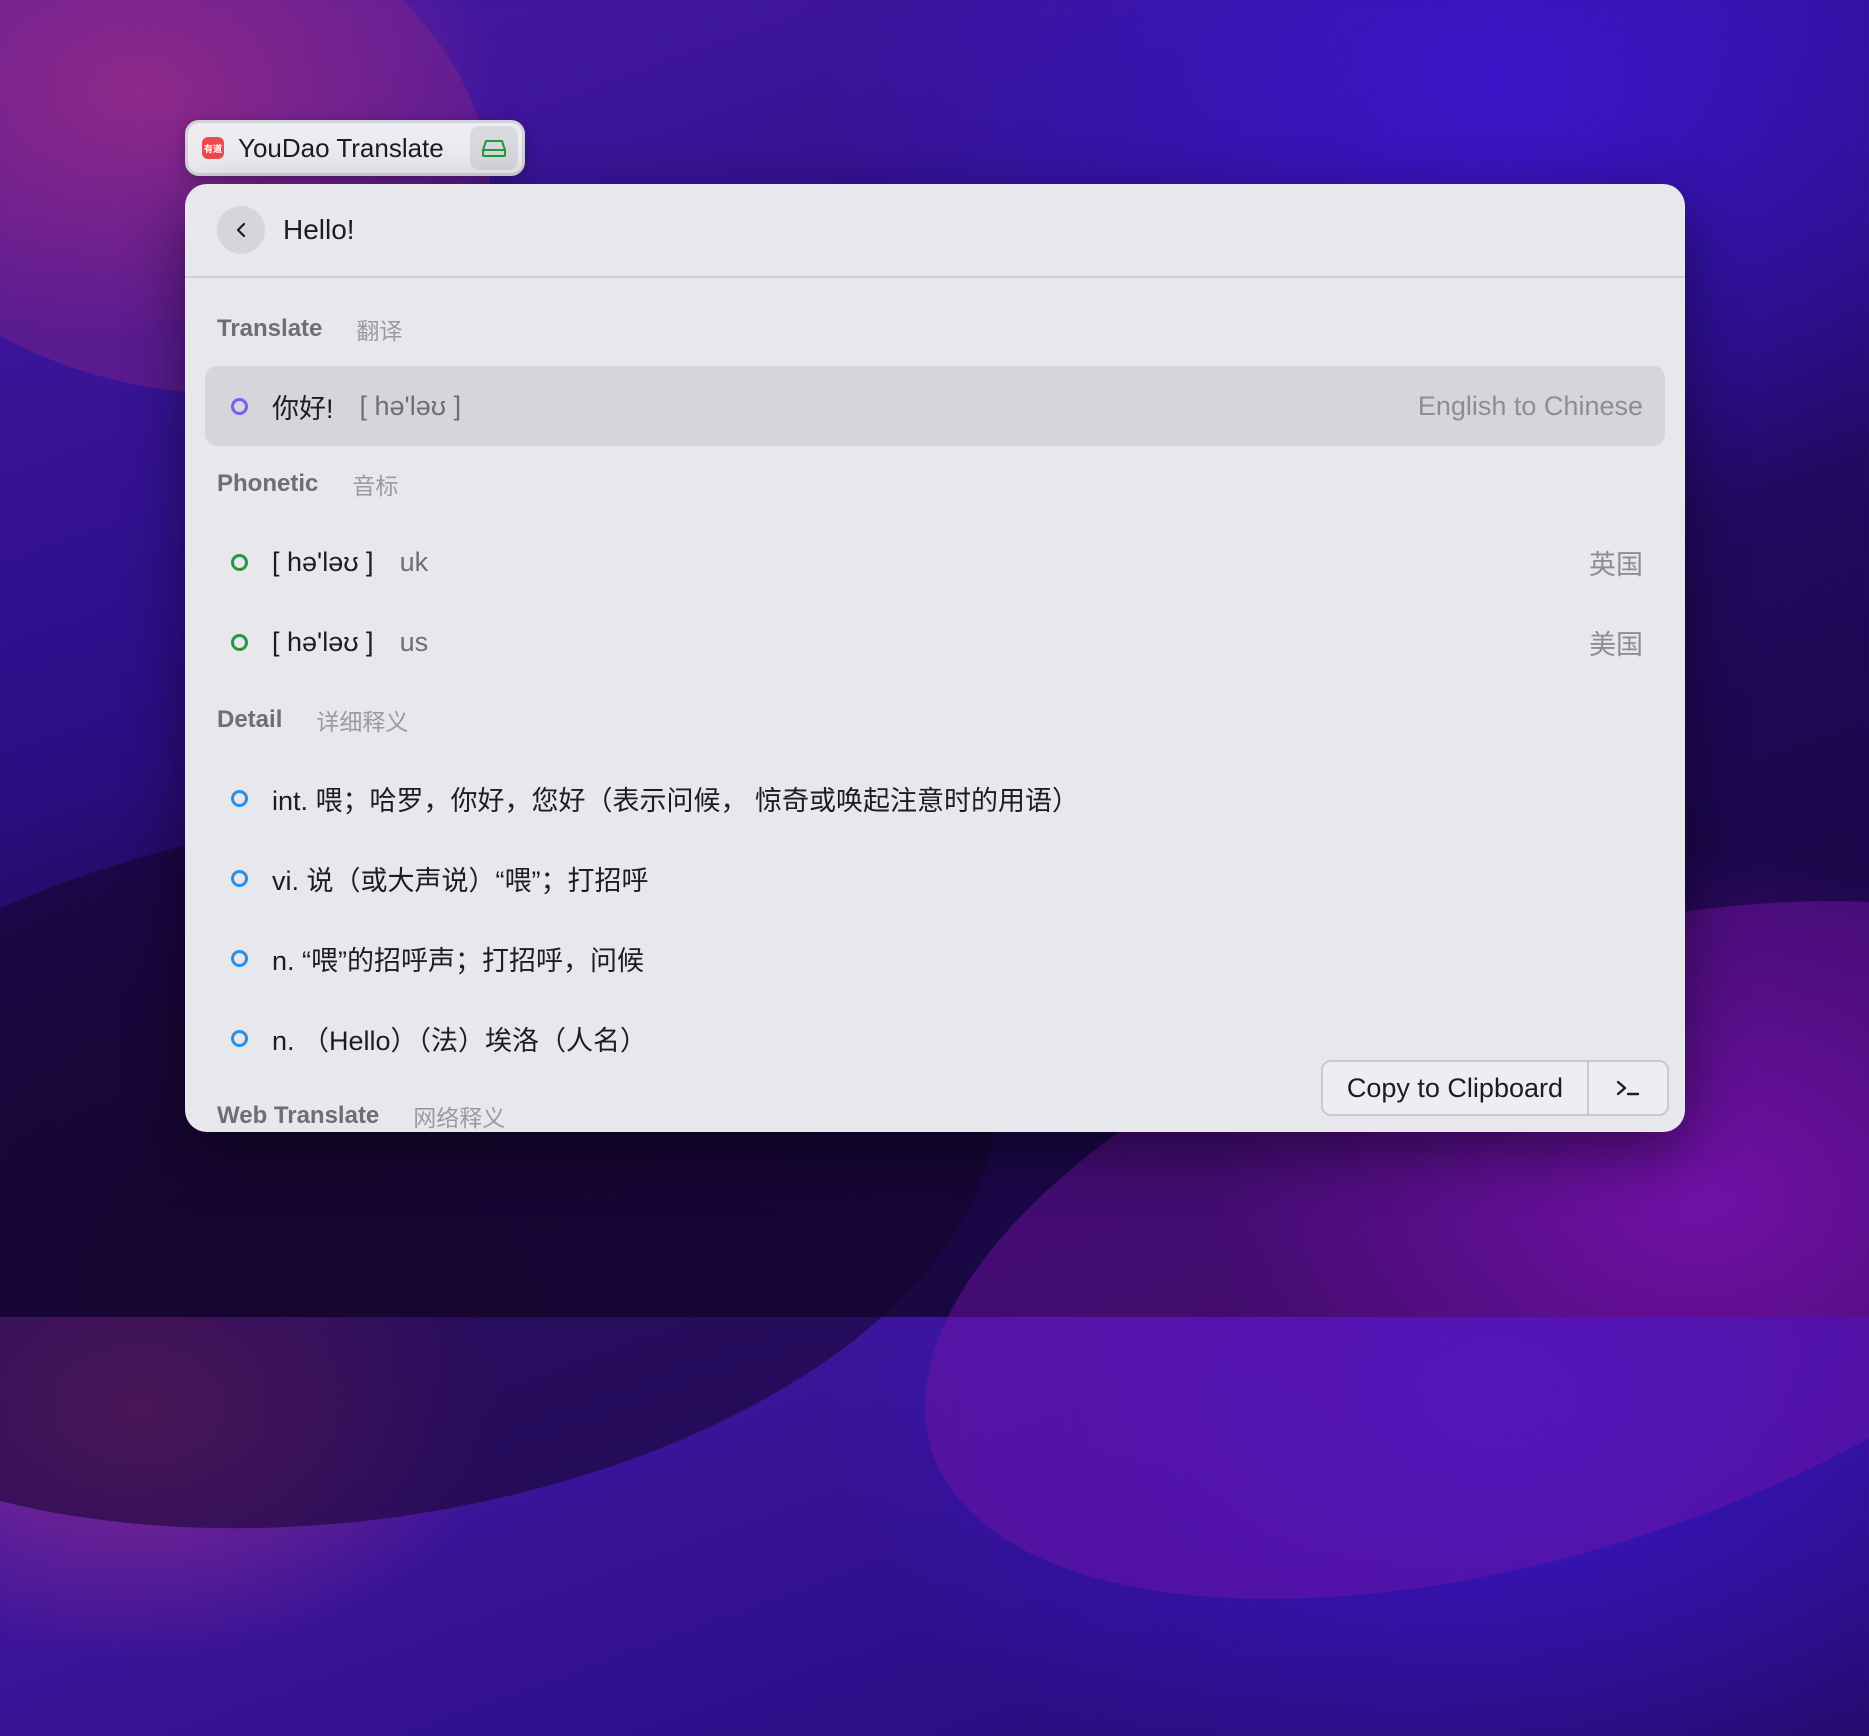  What do you see at coordinates (935, 878) in the screenshot?
I see `list-item: vi. 说（或大声说）“喂”；打招呼` at bounding box center [935, 878].